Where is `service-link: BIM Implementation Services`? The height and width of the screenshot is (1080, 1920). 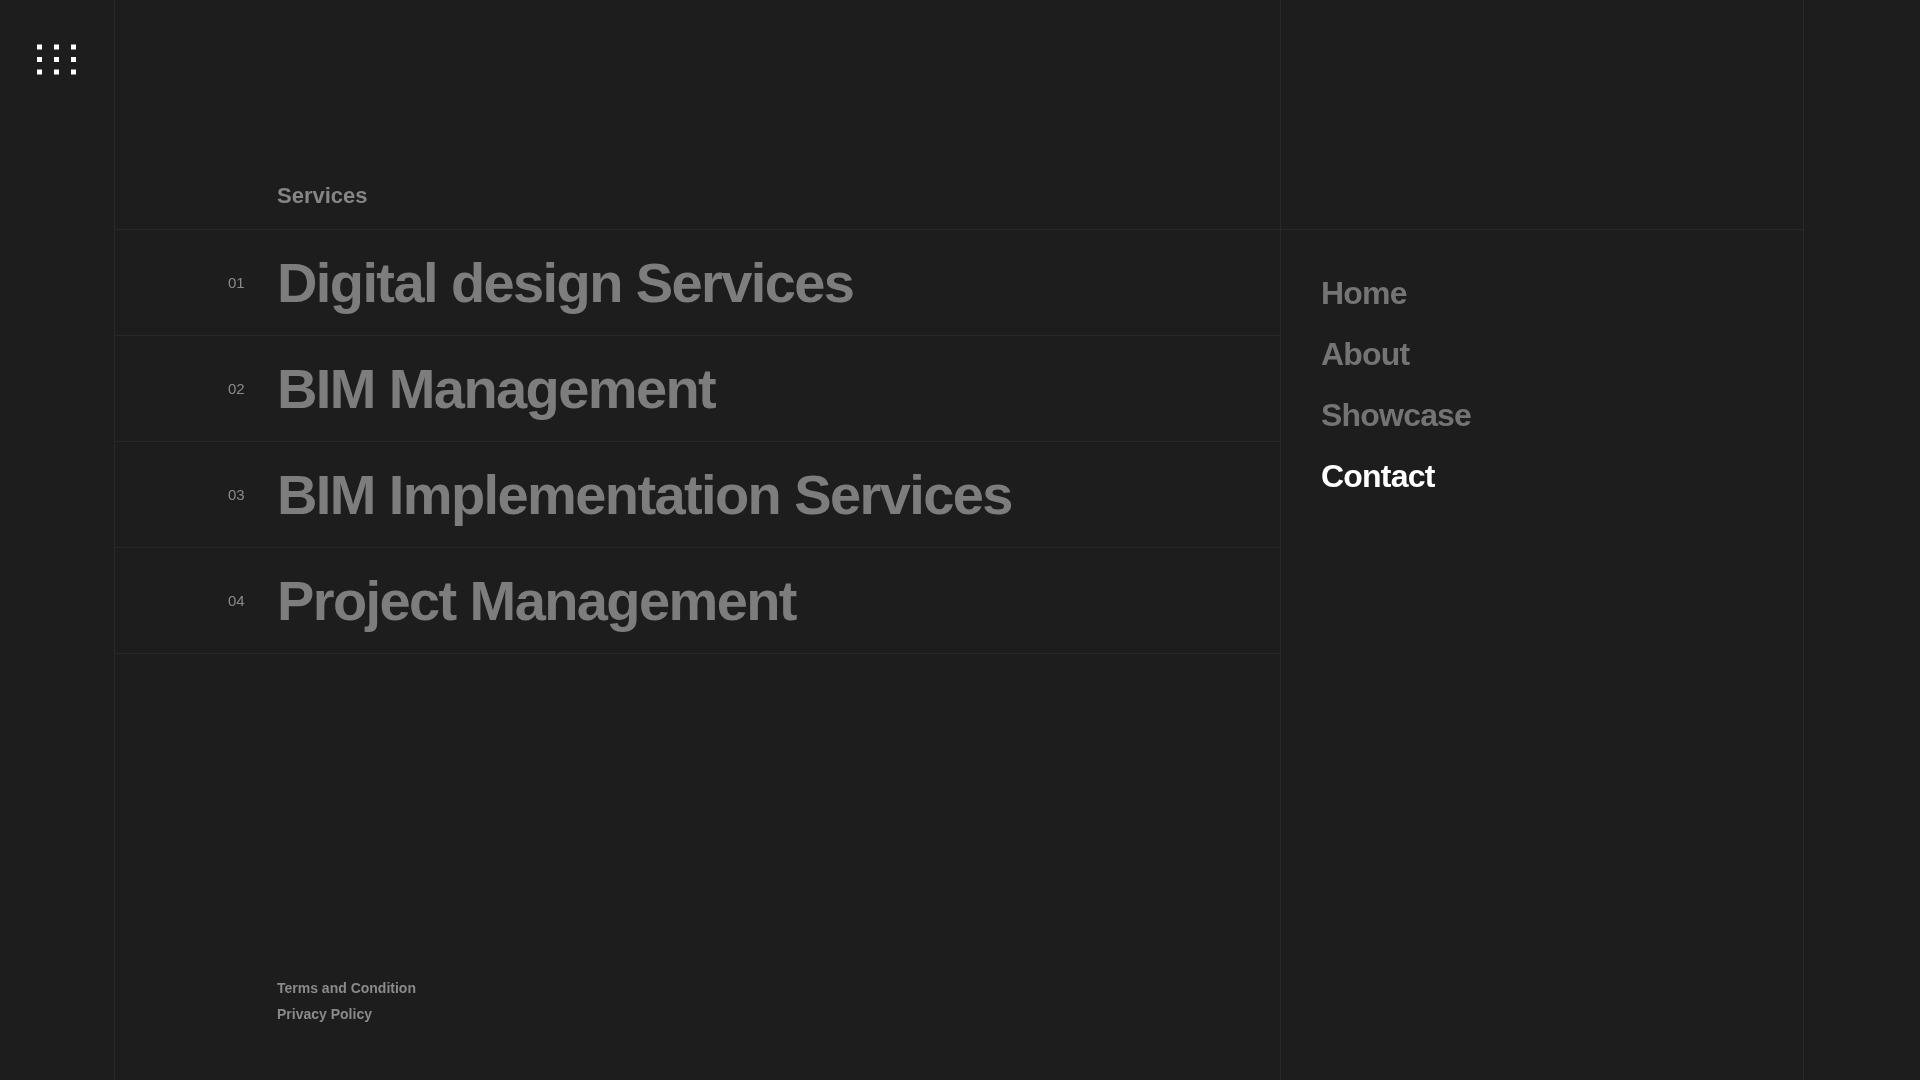
service-link: BIM Implementation Services is located at coordinates (644, 494).